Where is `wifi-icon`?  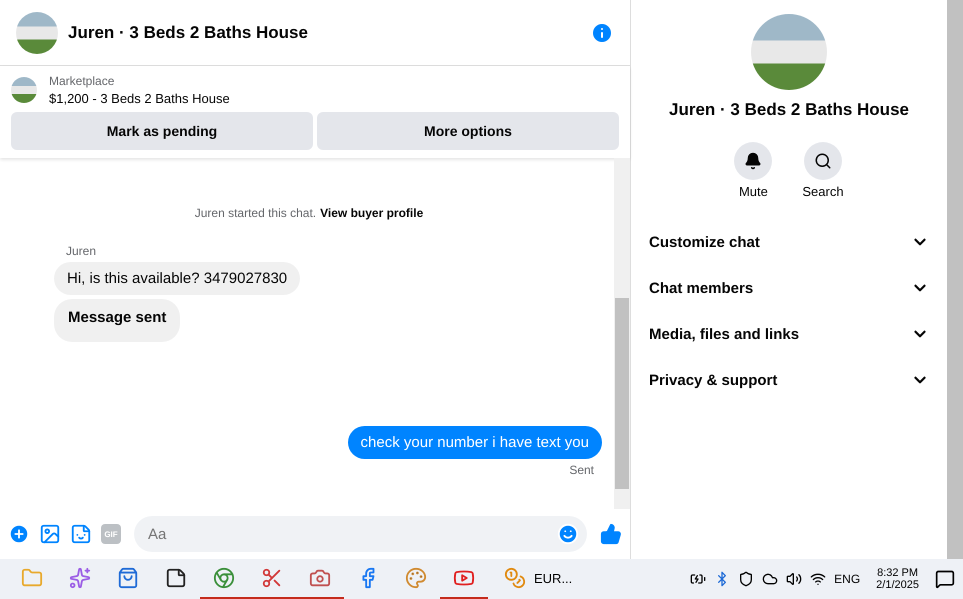 wifi-icon is located at coordinates (818, 579).